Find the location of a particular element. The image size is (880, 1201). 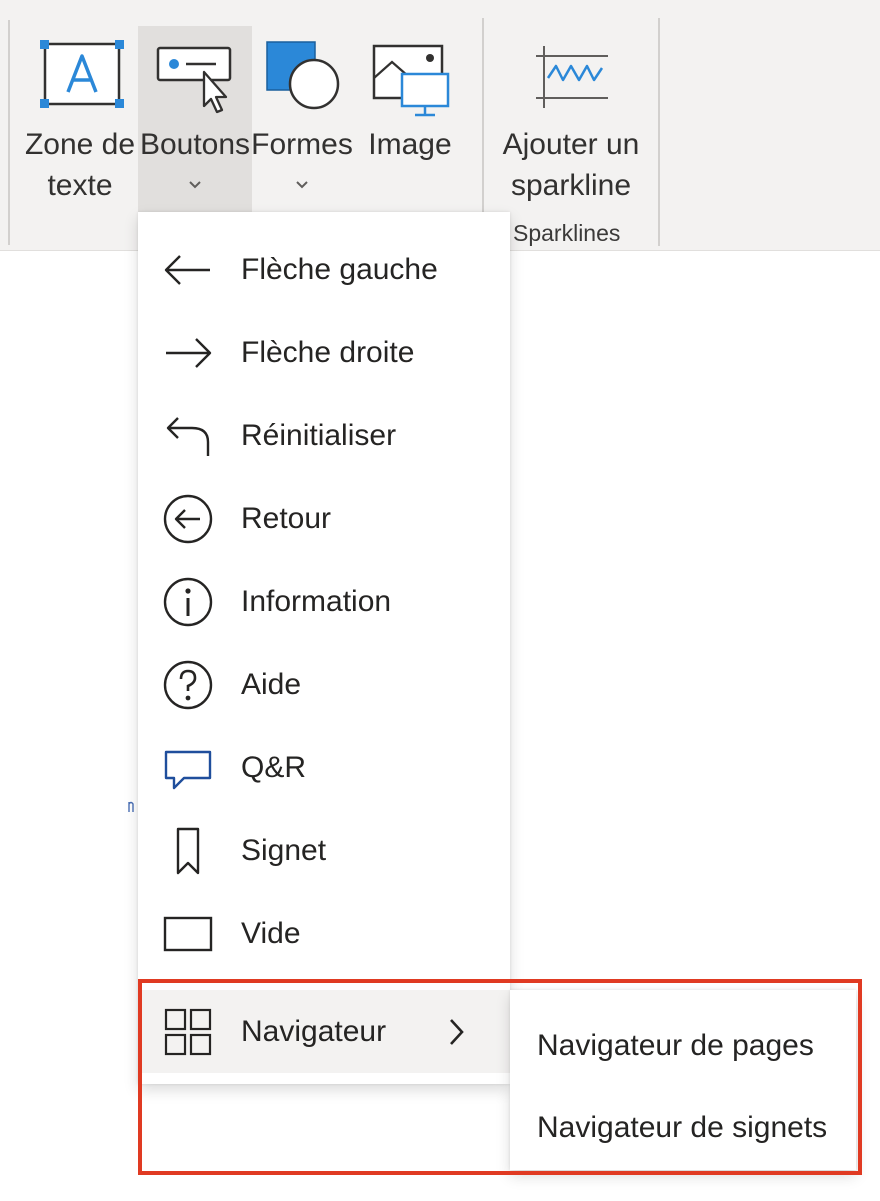

ribbon-separator is located at coordinates (659, 132).